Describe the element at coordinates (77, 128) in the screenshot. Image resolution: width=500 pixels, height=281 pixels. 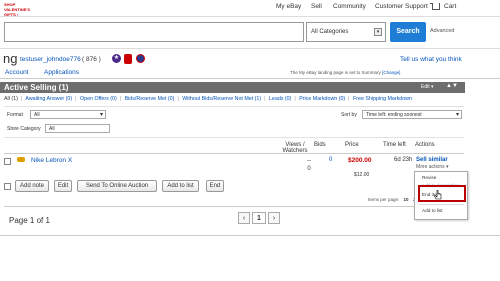
I see `store-category-select: All` at that location.